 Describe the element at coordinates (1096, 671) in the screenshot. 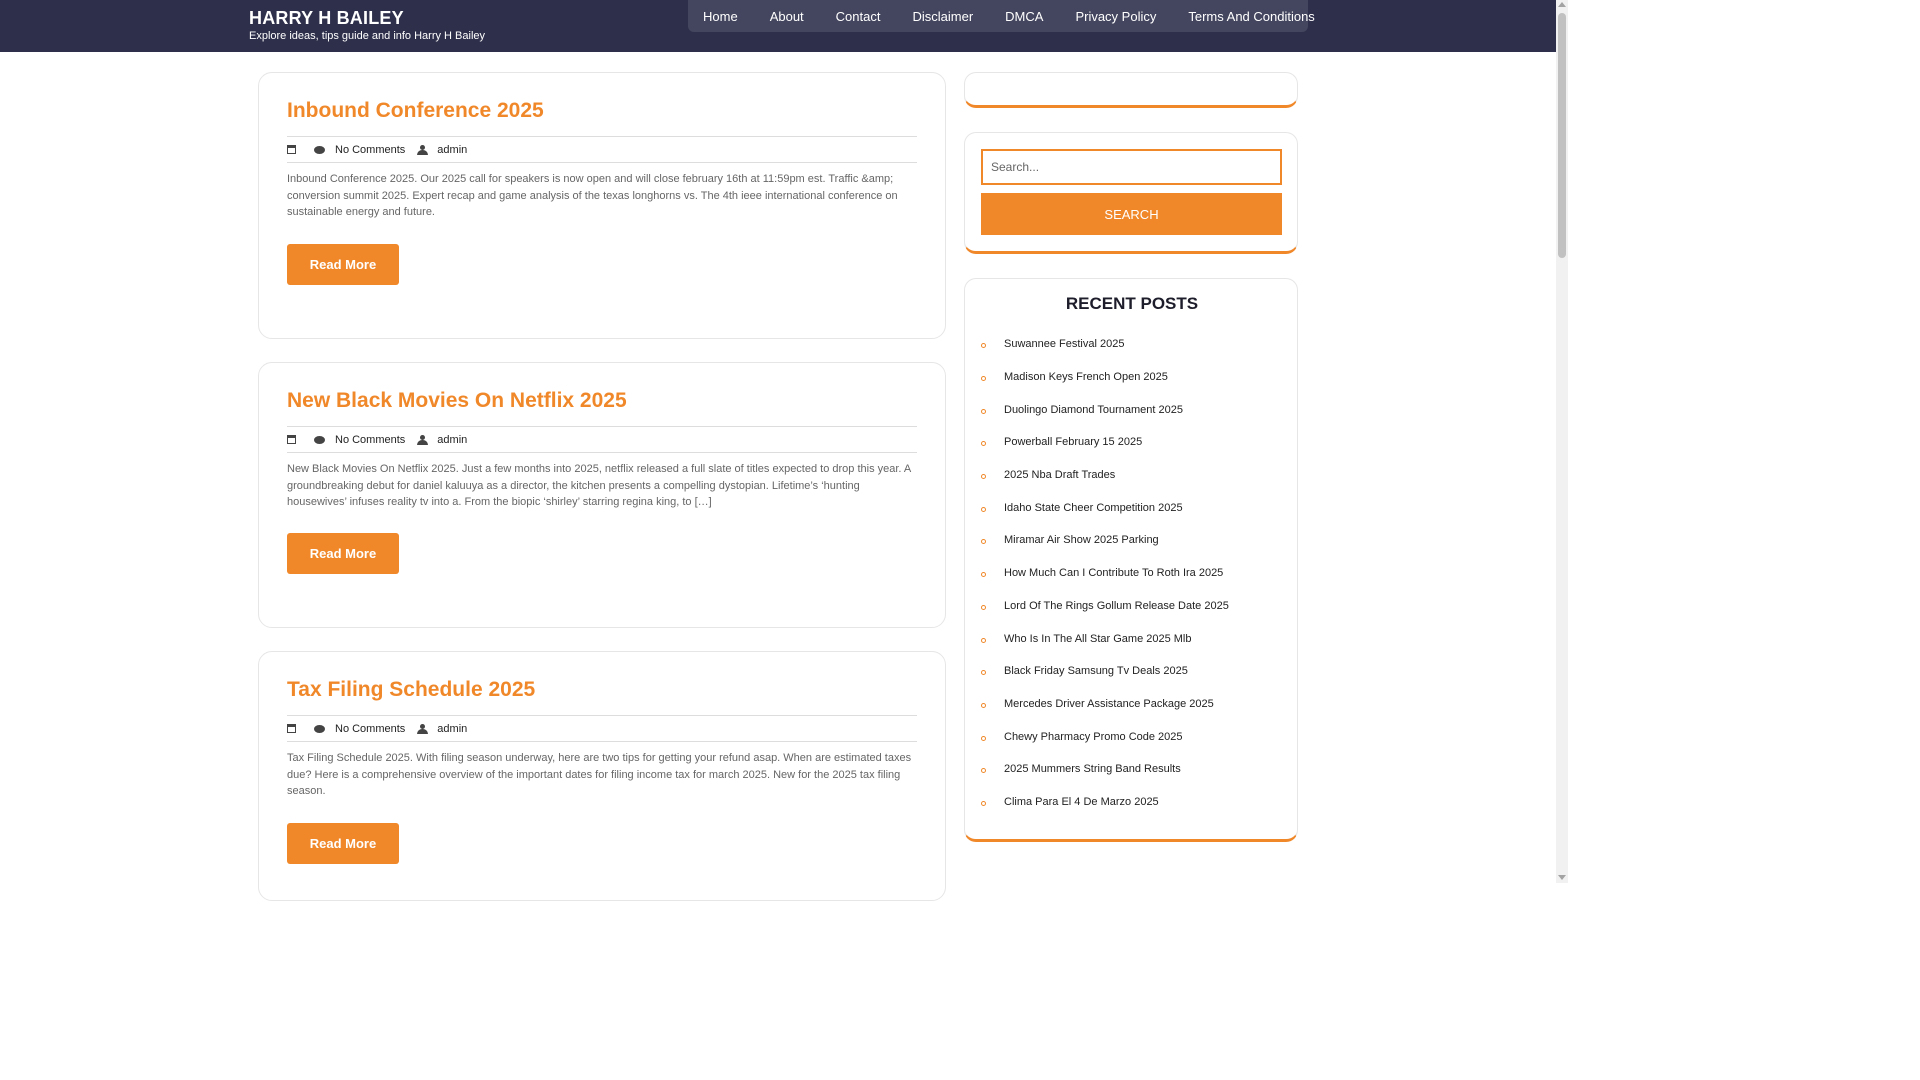

I see `recent-post-link: Black Friday Samsung Tv Deals 2025` at that location.